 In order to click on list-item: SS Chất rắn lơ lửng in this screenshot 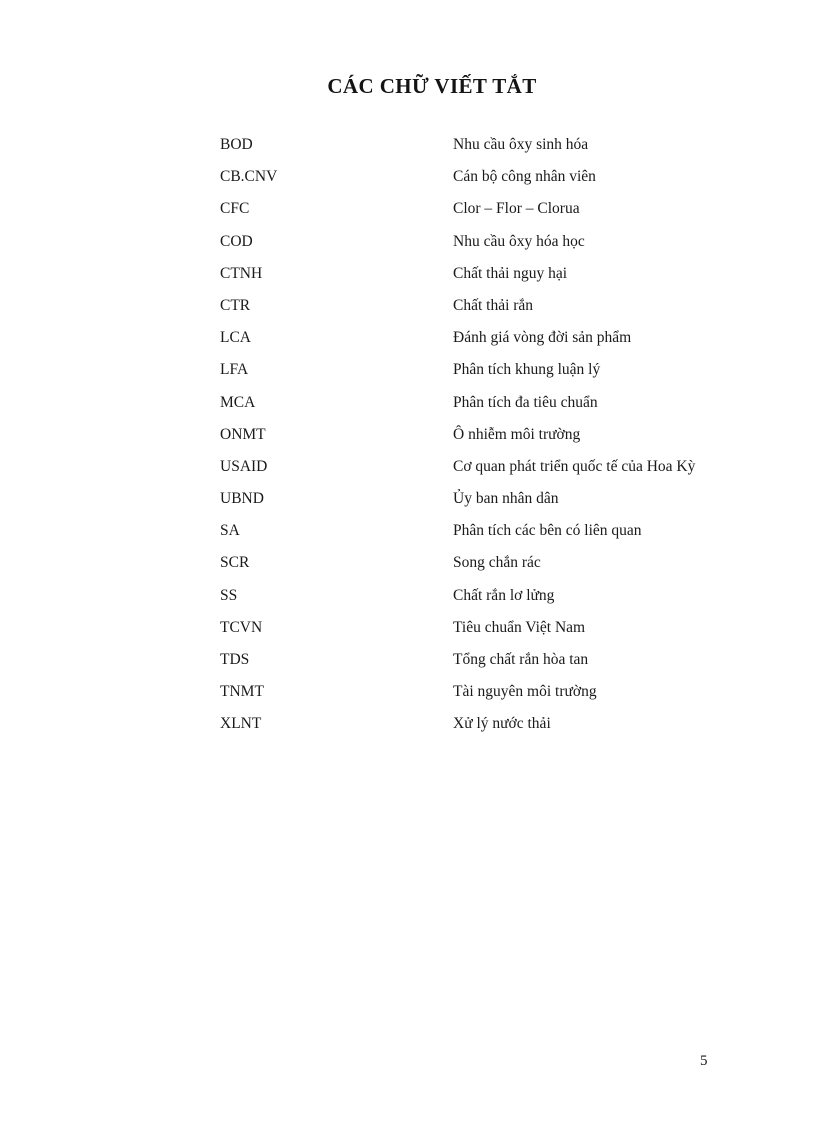, I will do `click(480, 596)`.